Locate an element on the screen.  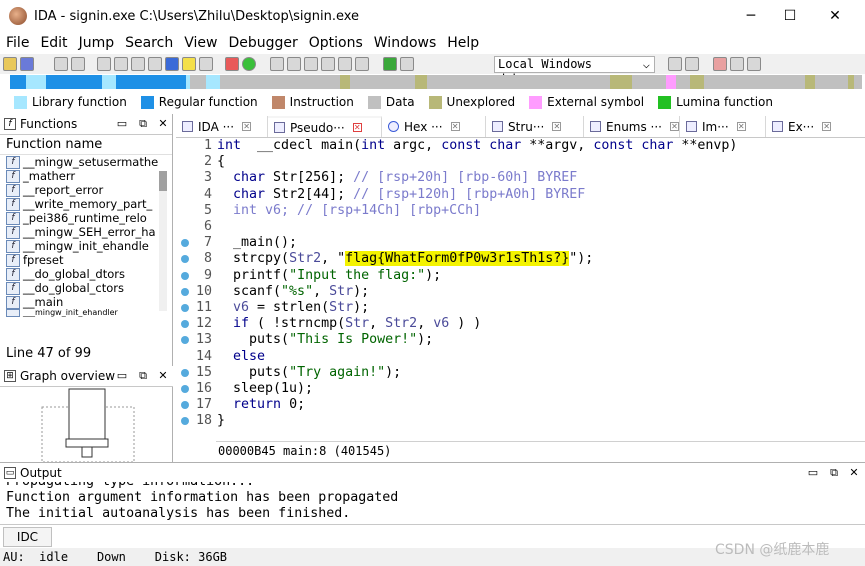
cross-icon is located at coordinates (362, 64).